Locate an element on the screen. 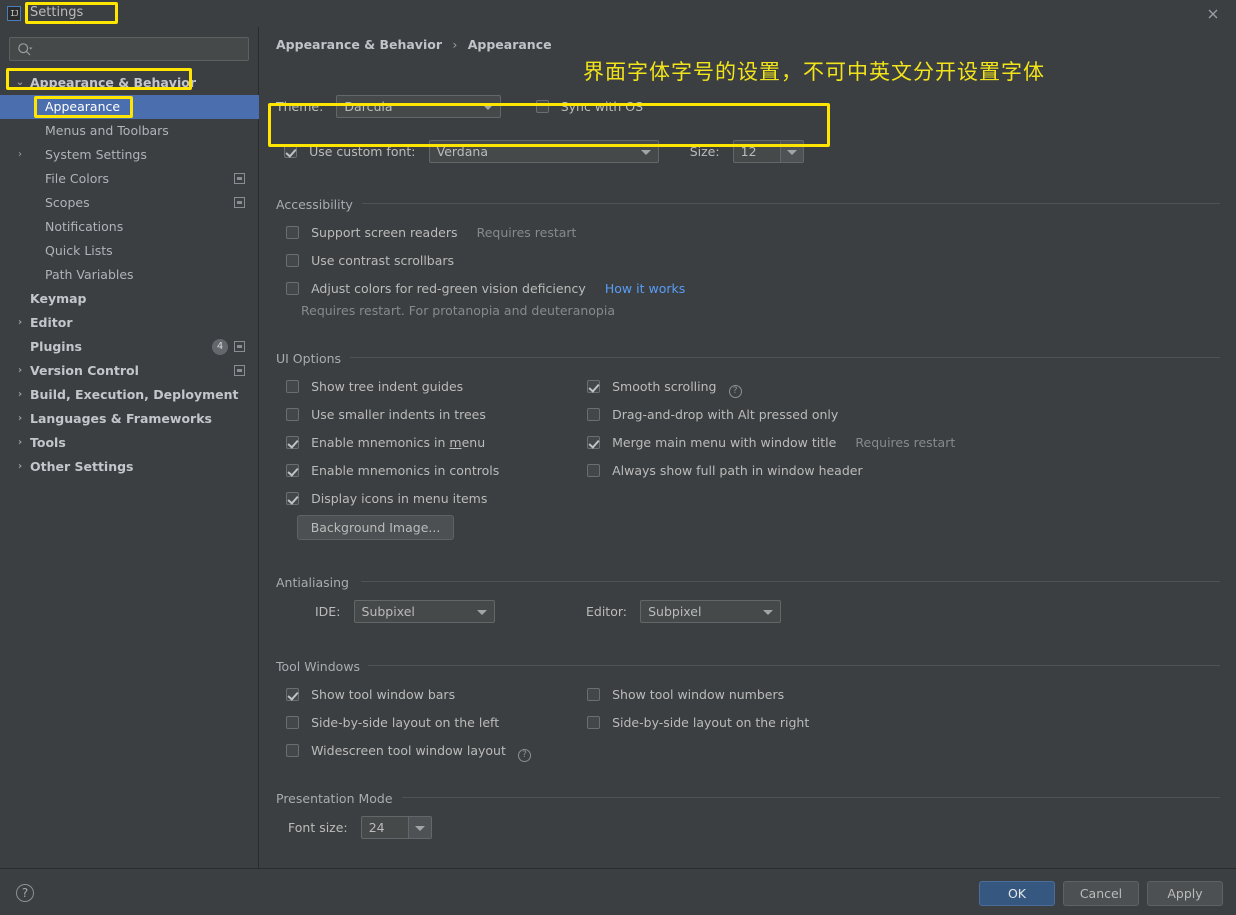 The image size is (1236, 915). use-smaller-indents-row: Use smaller indents in trees is located at coordinates (386, 413).